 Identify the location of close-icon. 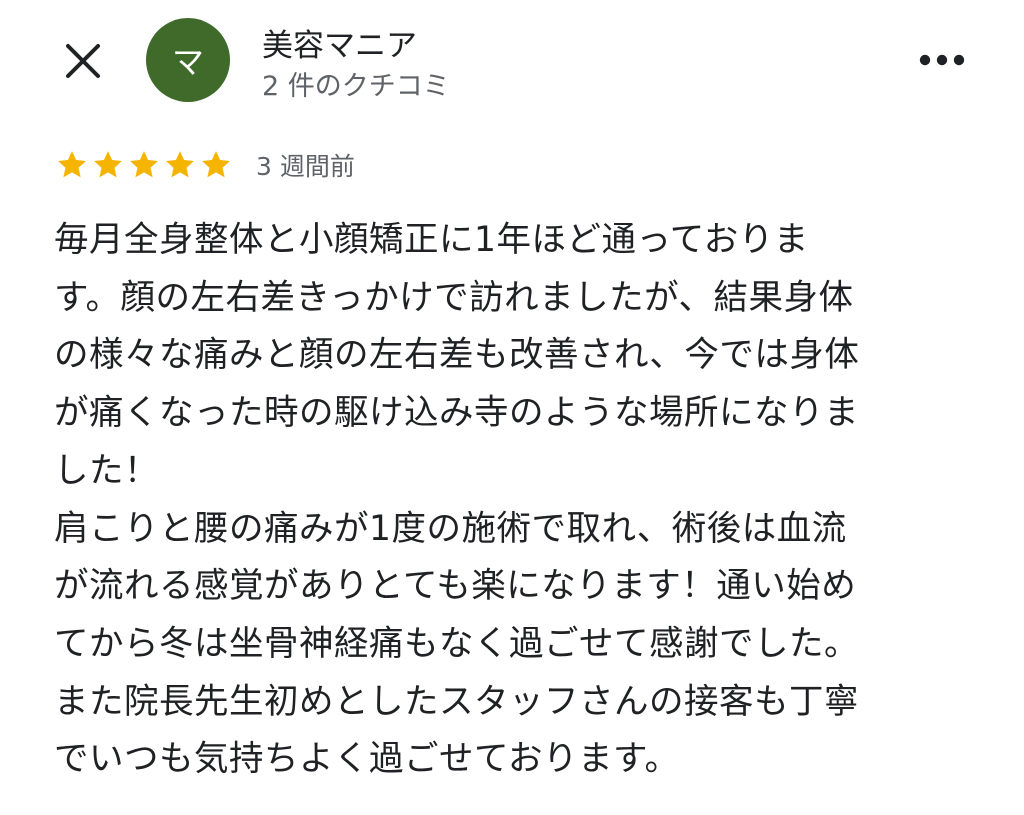
(83, 61).